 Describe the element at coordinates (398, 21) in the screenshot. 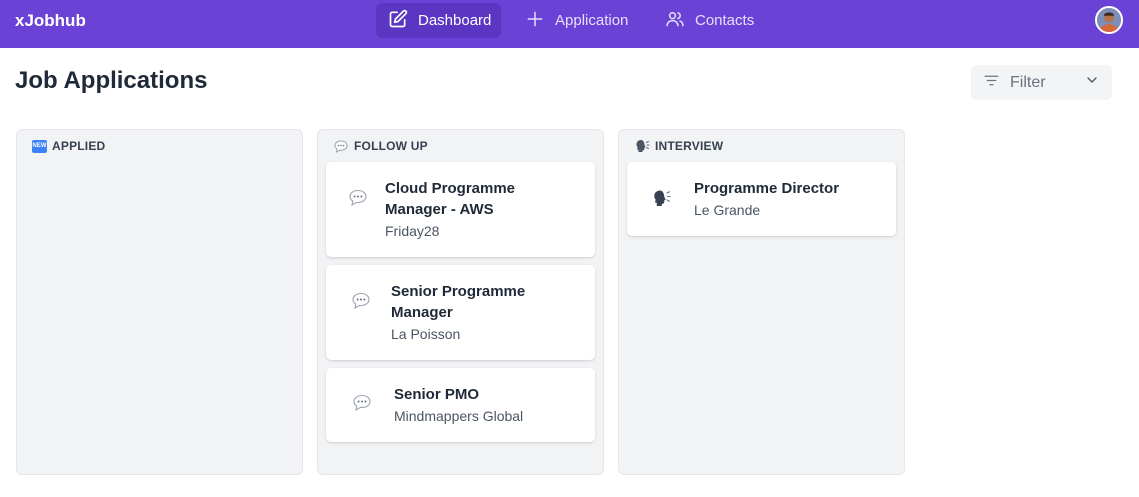

I see `edit-square-icon` at that location.